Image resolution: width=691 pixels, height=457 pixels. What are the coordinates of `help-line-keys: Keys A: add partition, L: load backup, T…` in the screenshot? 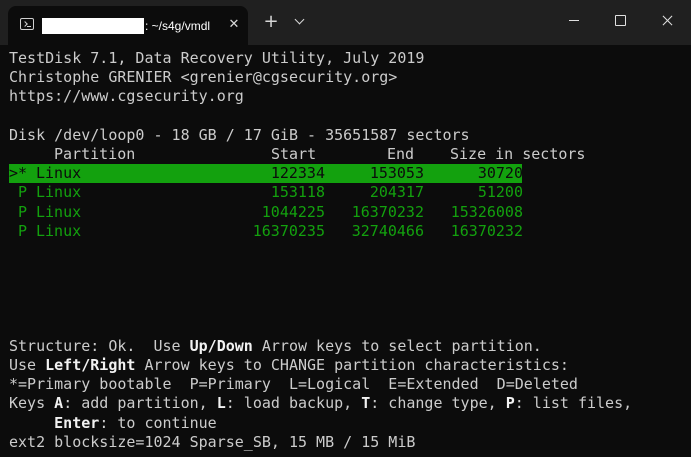 It's located at (349, 403).